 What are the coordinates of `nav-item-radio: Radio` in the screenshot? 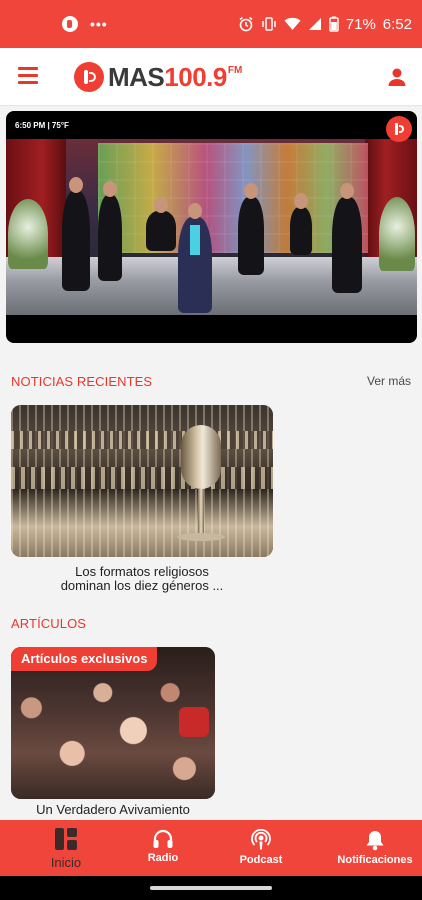 It's located at (163, 848).